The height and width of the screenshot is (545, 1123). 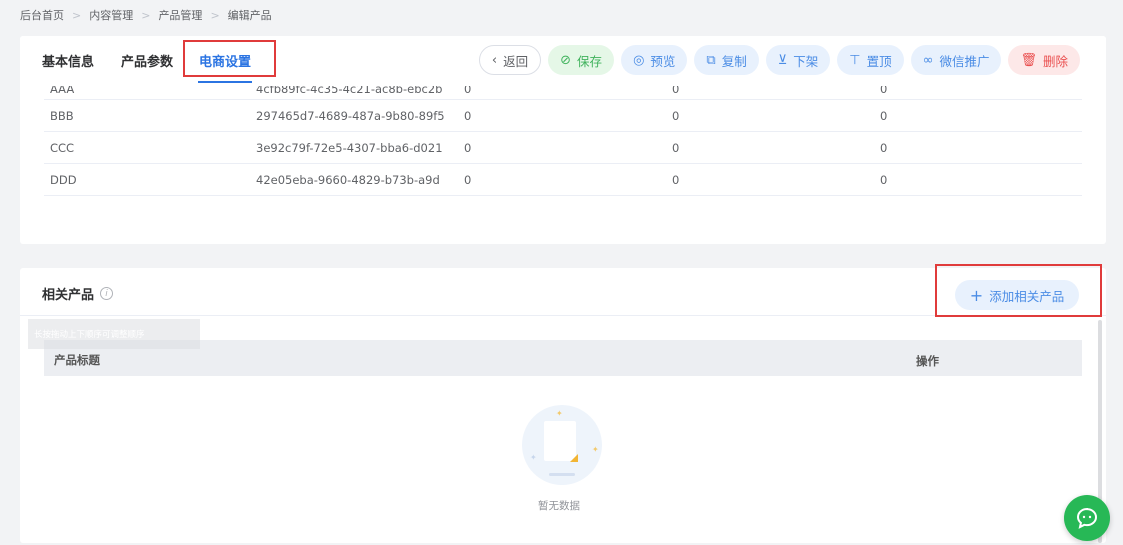 I want to click on table-row: CCC 3e92c79f-72e5-4307-bba6-d021 0 0 0, so click(x=563, y=148).